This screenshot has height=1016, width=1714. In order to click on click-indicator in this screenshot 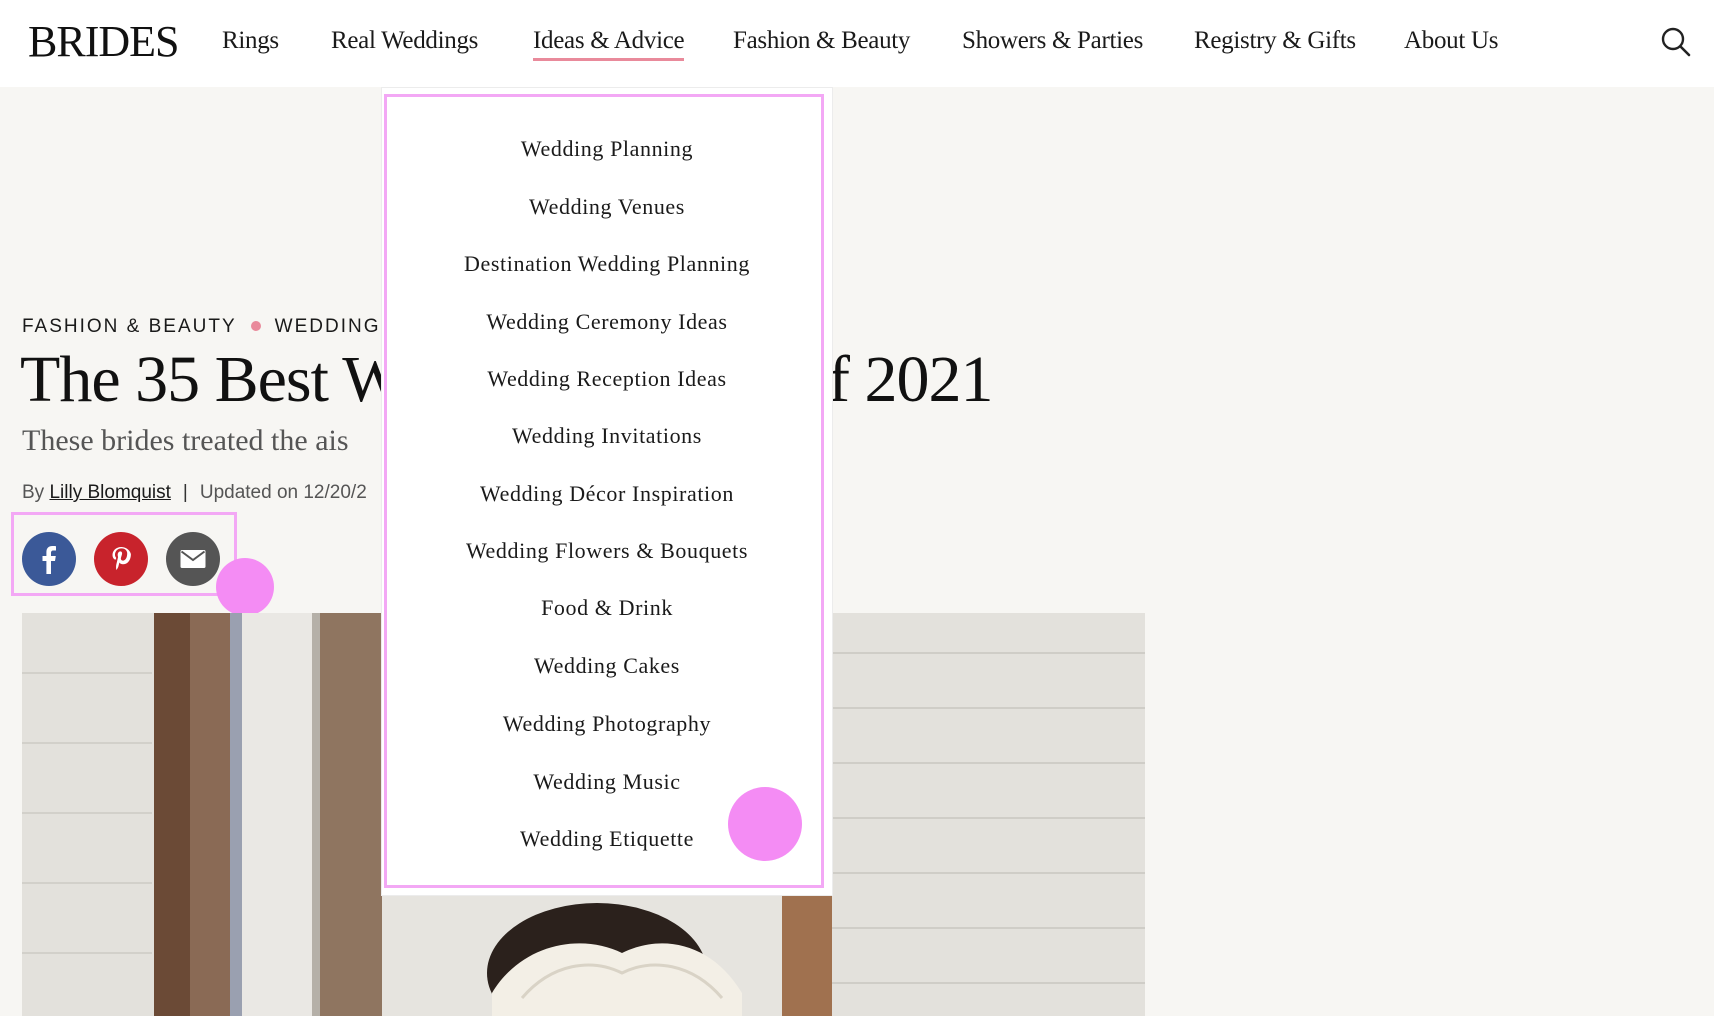, I will do `click(245, 587)`.